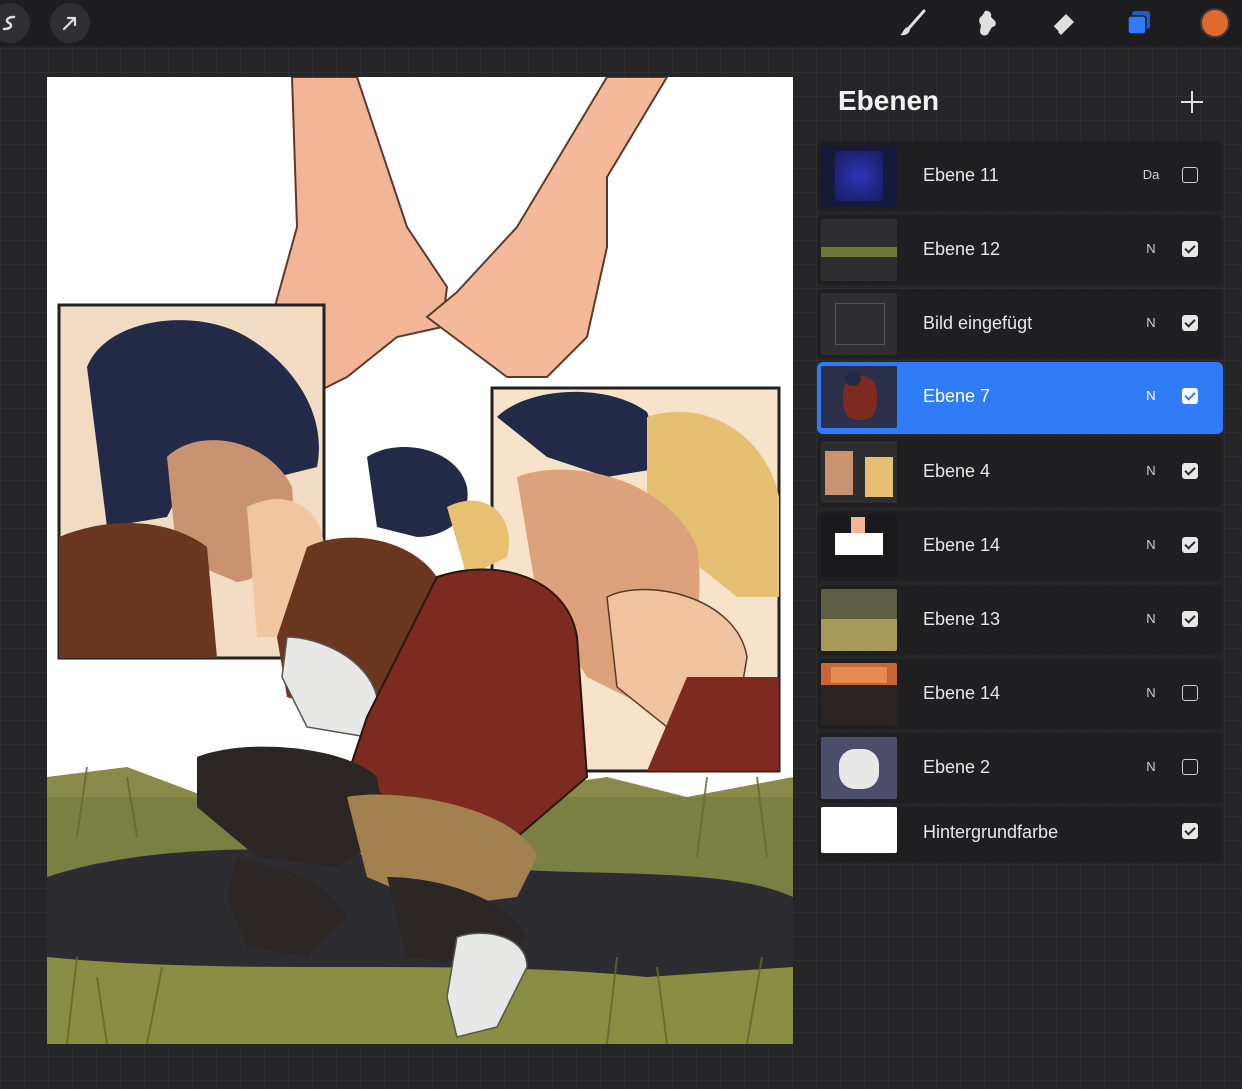 The width and height of the screenshot is (1242, 1089). I want to click on panel-title: Ebenen, so click(889, 100).